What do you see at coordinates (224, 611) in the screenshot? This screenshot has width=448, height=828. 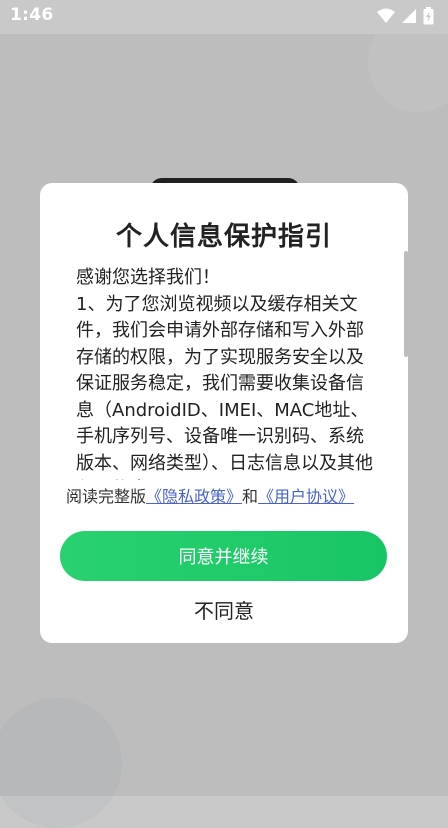 I see `disagree-button: 不同意` at bounding box center [224, 611].